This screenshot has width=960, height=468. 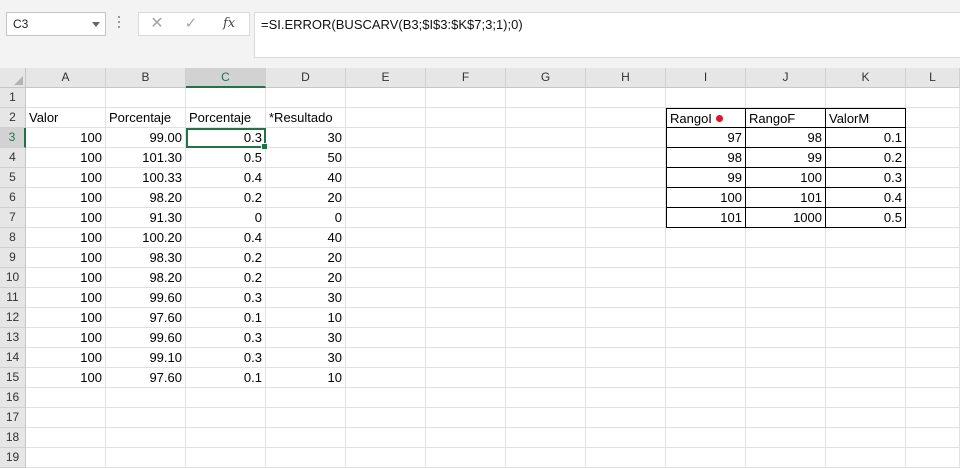 What do you see at coordinates (226, 78) in the screenshot?
I see `column-header-c: C` at bounding box center [226, 78].